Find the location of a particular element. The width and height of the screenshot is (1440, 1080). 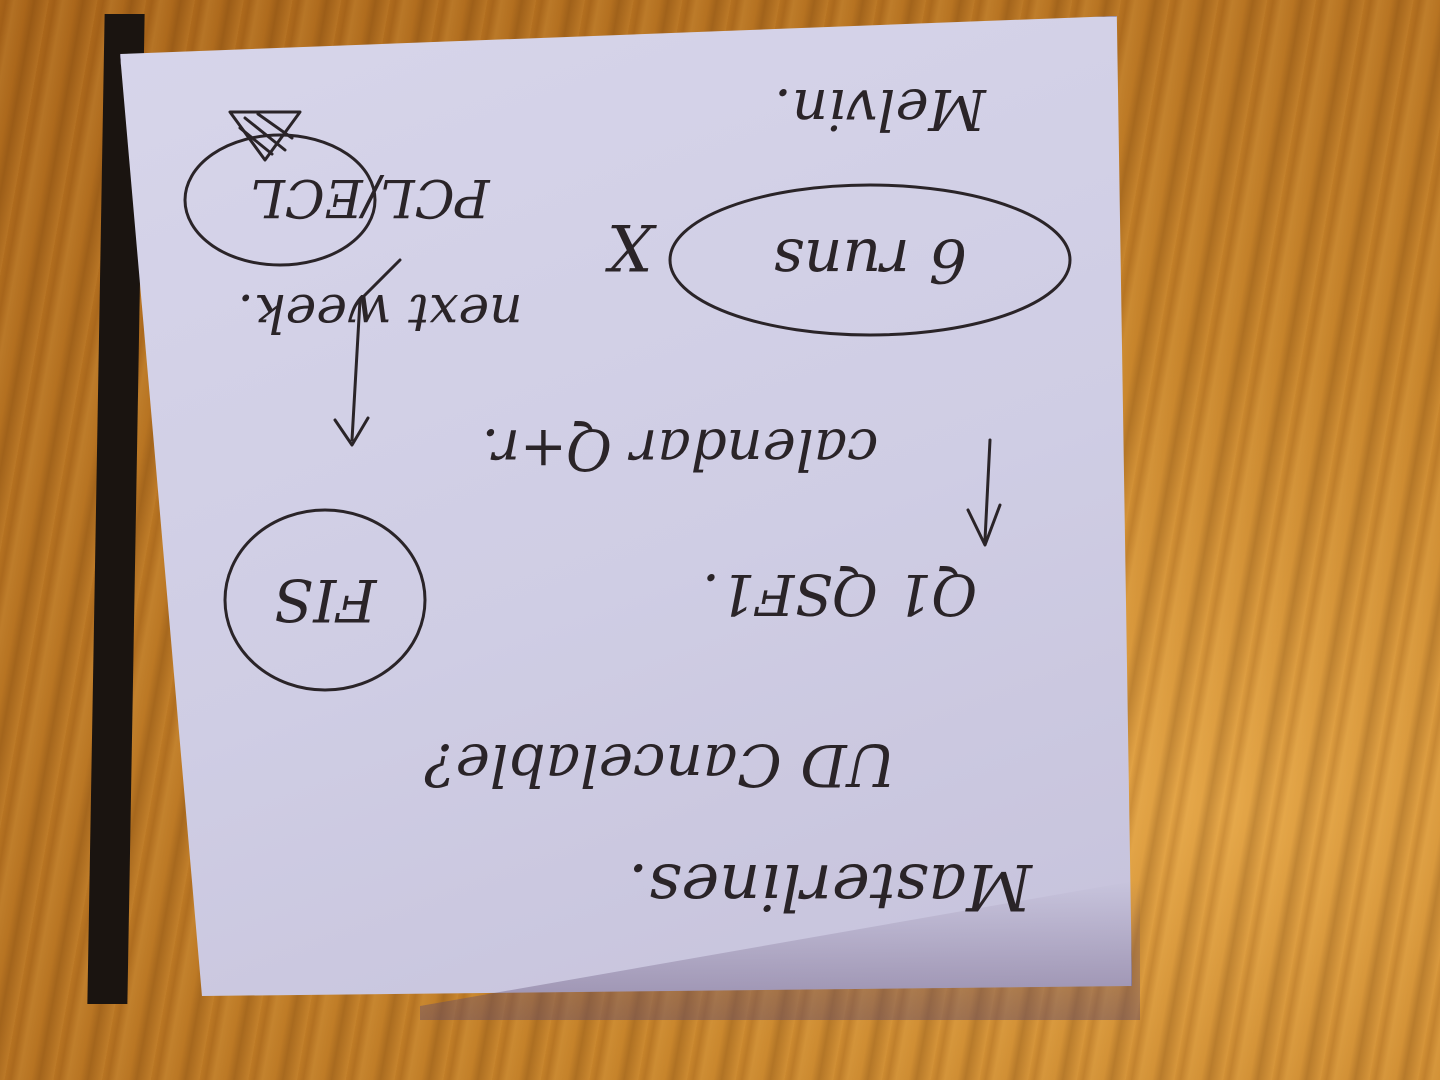

note-line-q1-qsf1: Q1 QSF1. is located at coordinates (840, 593).